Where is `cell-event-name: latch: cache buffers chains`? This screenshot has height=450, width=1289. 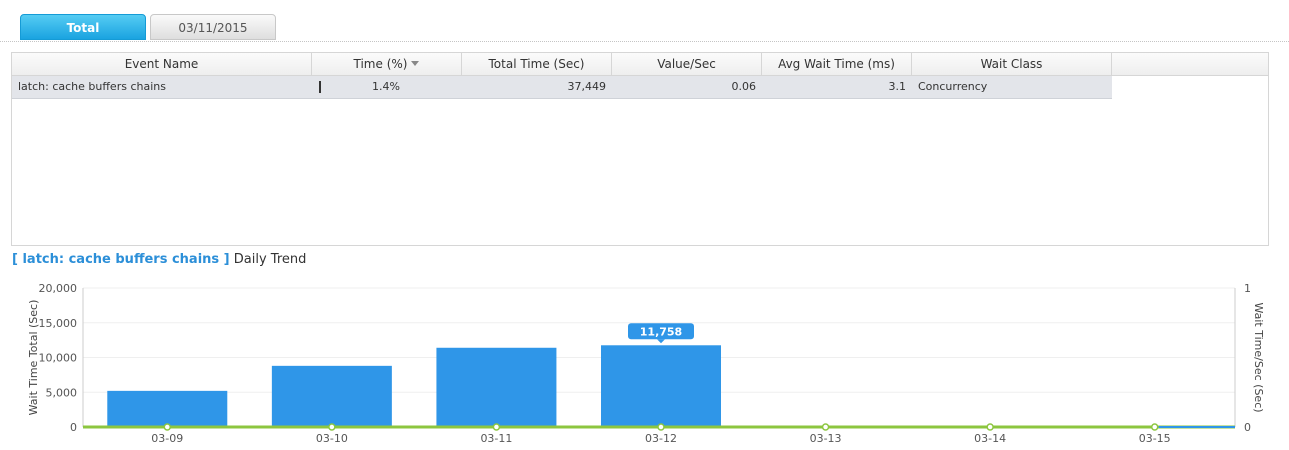 cell-event-name: latch: cache buffers chains is located at coordinates (92, 86).